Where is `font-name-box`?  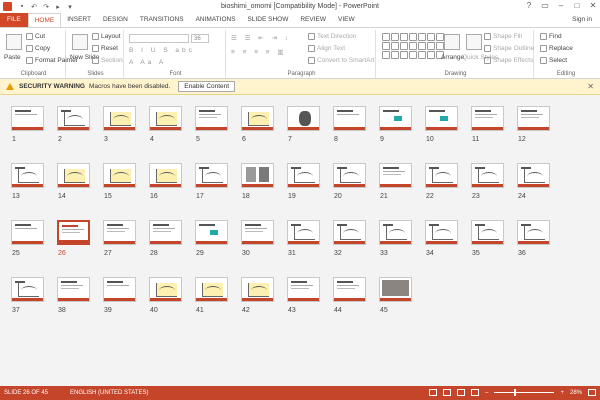 font-name-box is located at coordinates (159, 38).